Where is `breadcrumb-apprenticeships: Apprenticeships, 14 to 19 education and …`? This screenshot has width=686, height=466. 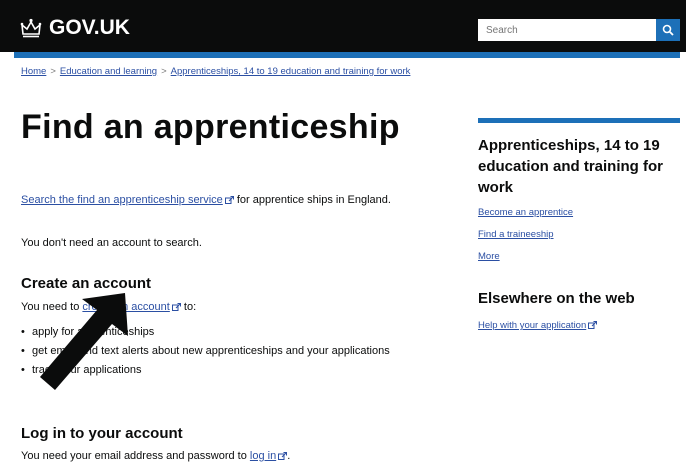
breadcrumb-apprenticeships: Apprenticeships, 14 to 19 education and … is located at coordinates (291, 71).